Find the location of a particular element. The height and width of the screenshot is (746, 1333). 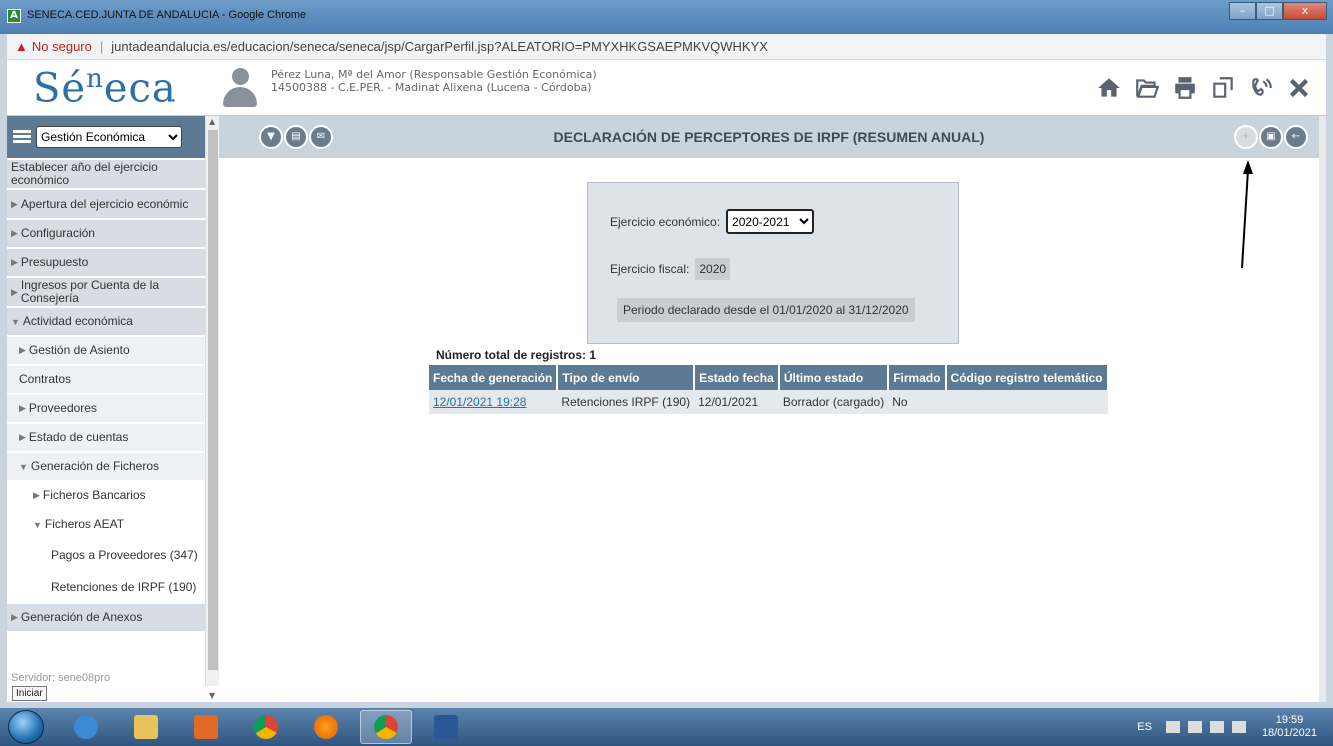

column-header: Estado fecha is located at coordinates (737, 377).